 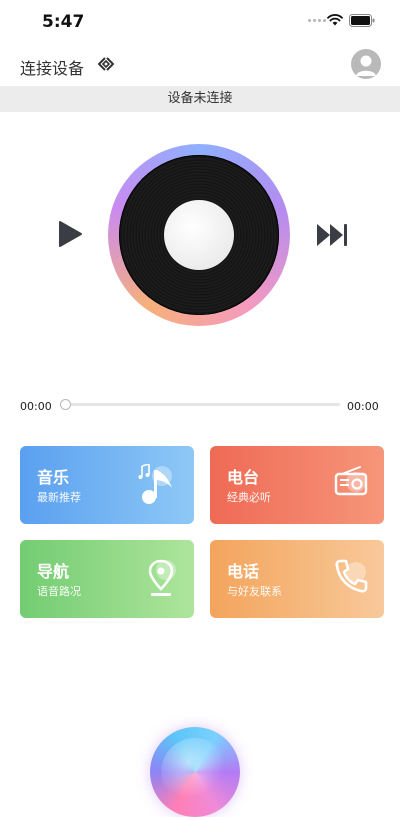 I want to click on wifi-icon, so click(x=335, y=20).